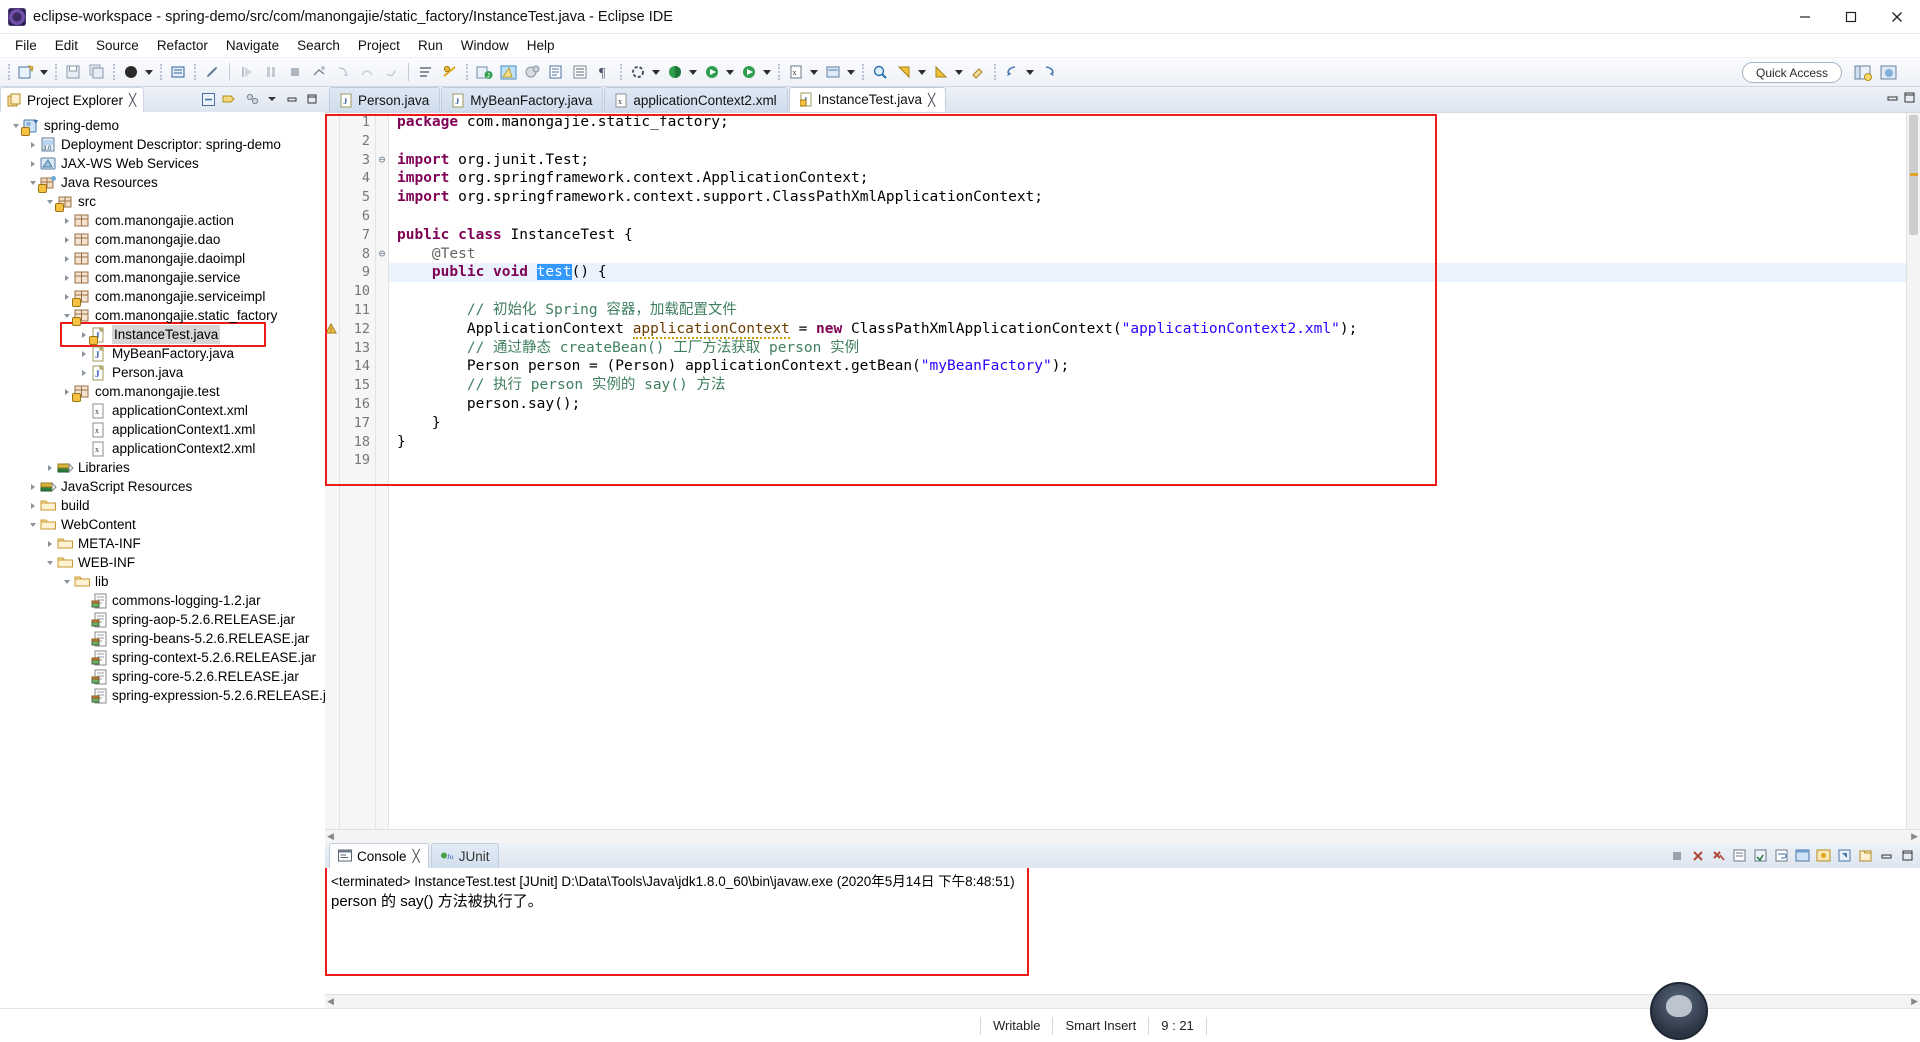 The image size is (1920, 1042). Describe the element at coordinates (382, 471) in the screenshot. I see `folding-gutter: ⊖ ⊖` at that location.